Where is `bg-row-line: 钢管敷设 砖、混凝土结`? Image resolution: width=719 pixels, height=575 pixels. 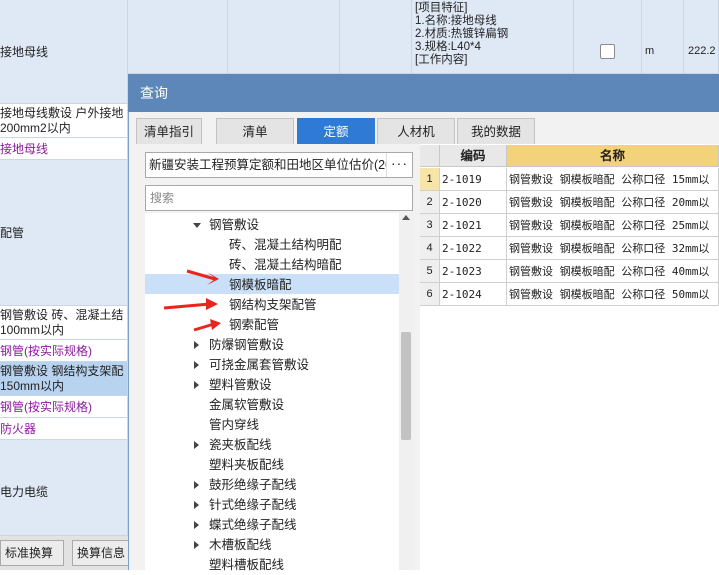 bg-row-line: 钢管敷设 砖、混凝土结 is located at coordinates (62, 315).